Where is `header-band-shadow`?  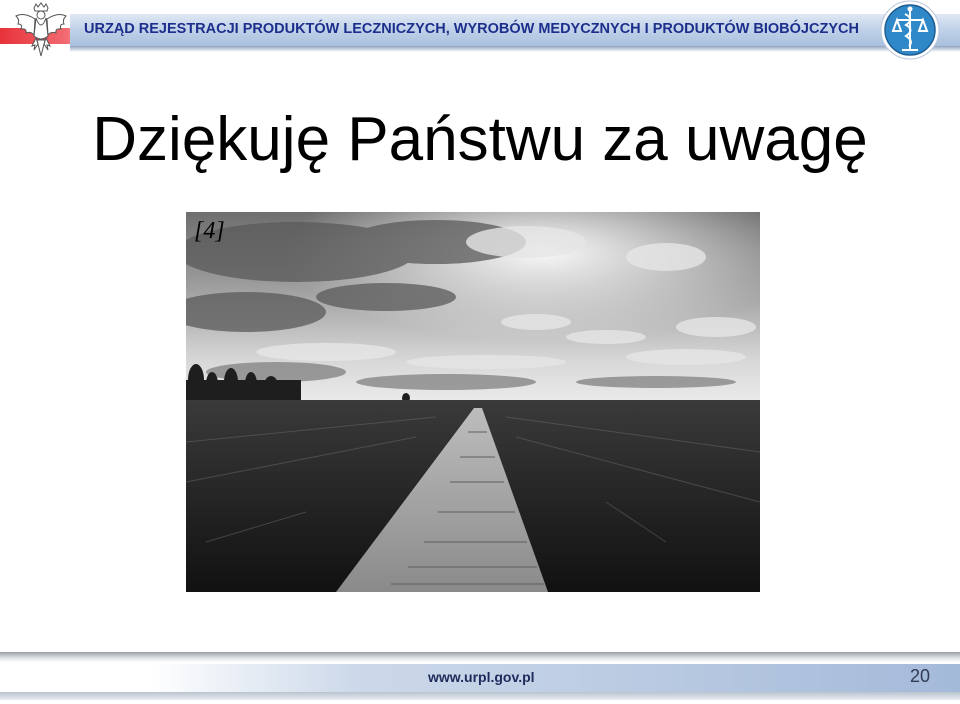 header-band-shadow is located at coordinates (515, 49).